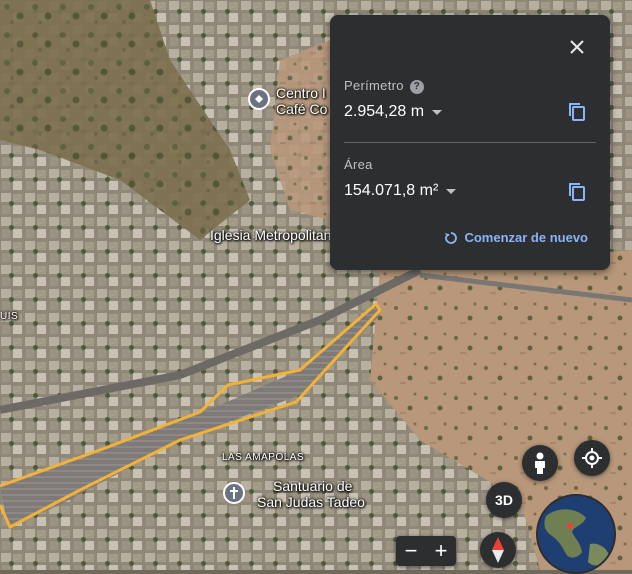  I want to click on perimeter-value-dropdown: 2.954,28 m, so click(393, 112).